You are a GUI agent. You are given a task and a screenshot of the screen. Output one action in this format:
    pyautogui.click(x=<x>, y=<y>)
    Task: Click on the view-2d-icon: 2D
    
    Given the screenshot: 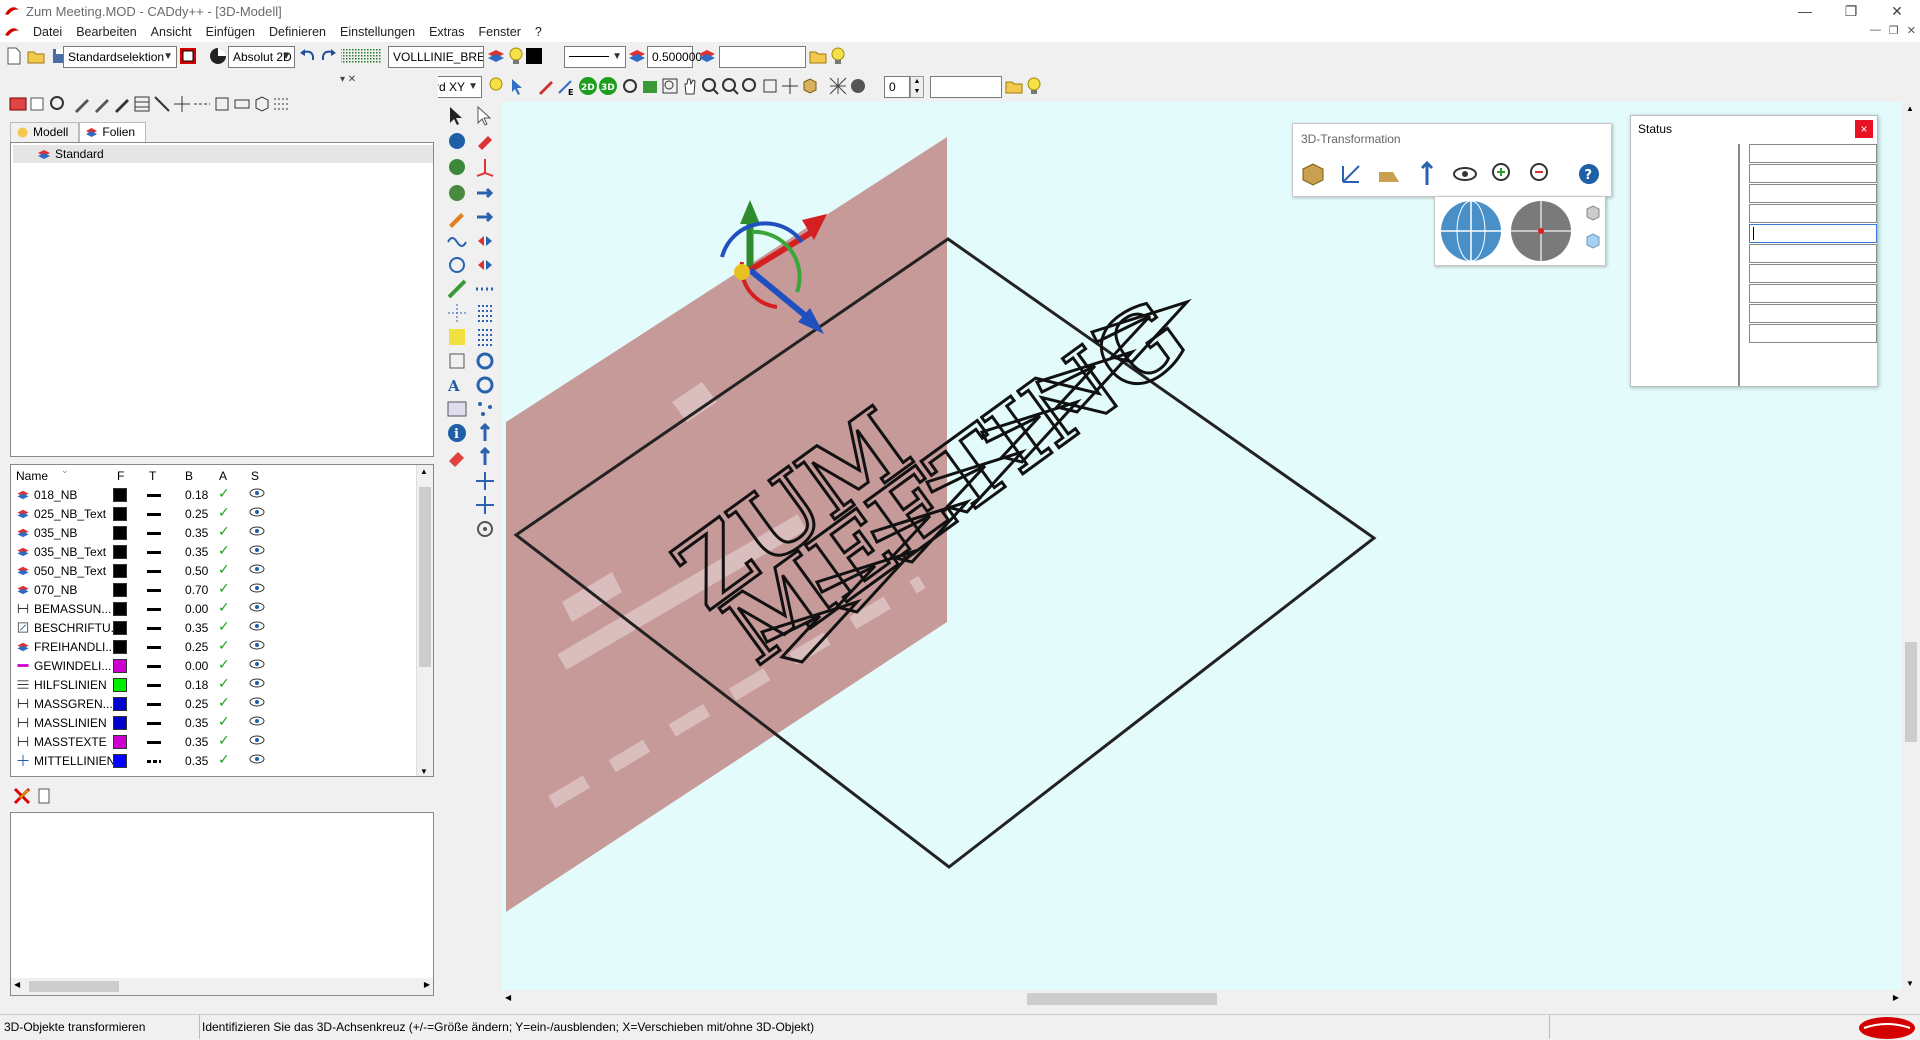 What is the action you would take?
    pyautogui.click(x=588, y=86)
    